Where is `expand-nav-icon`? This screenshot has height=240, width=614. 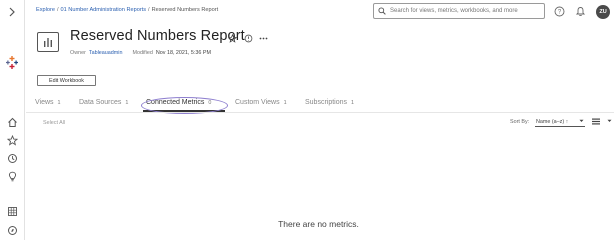
expand-nav-icon is located at coordinates (12, 12).